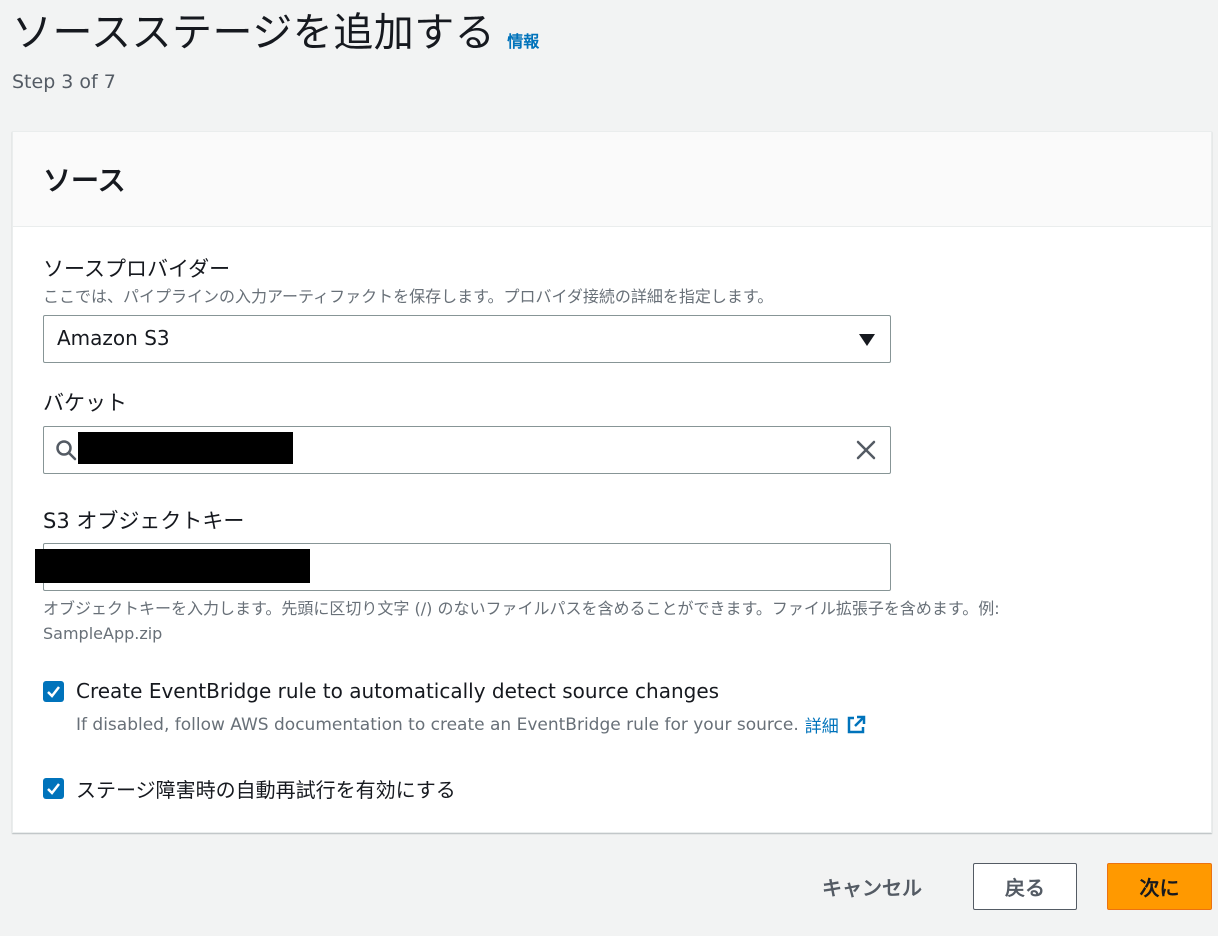 Image resolution: width=1218 pixels, height=936 pixels. Describe the element at coordinates (185, 448) in the screenshot. I see `redacted-bucket-value` at that location.